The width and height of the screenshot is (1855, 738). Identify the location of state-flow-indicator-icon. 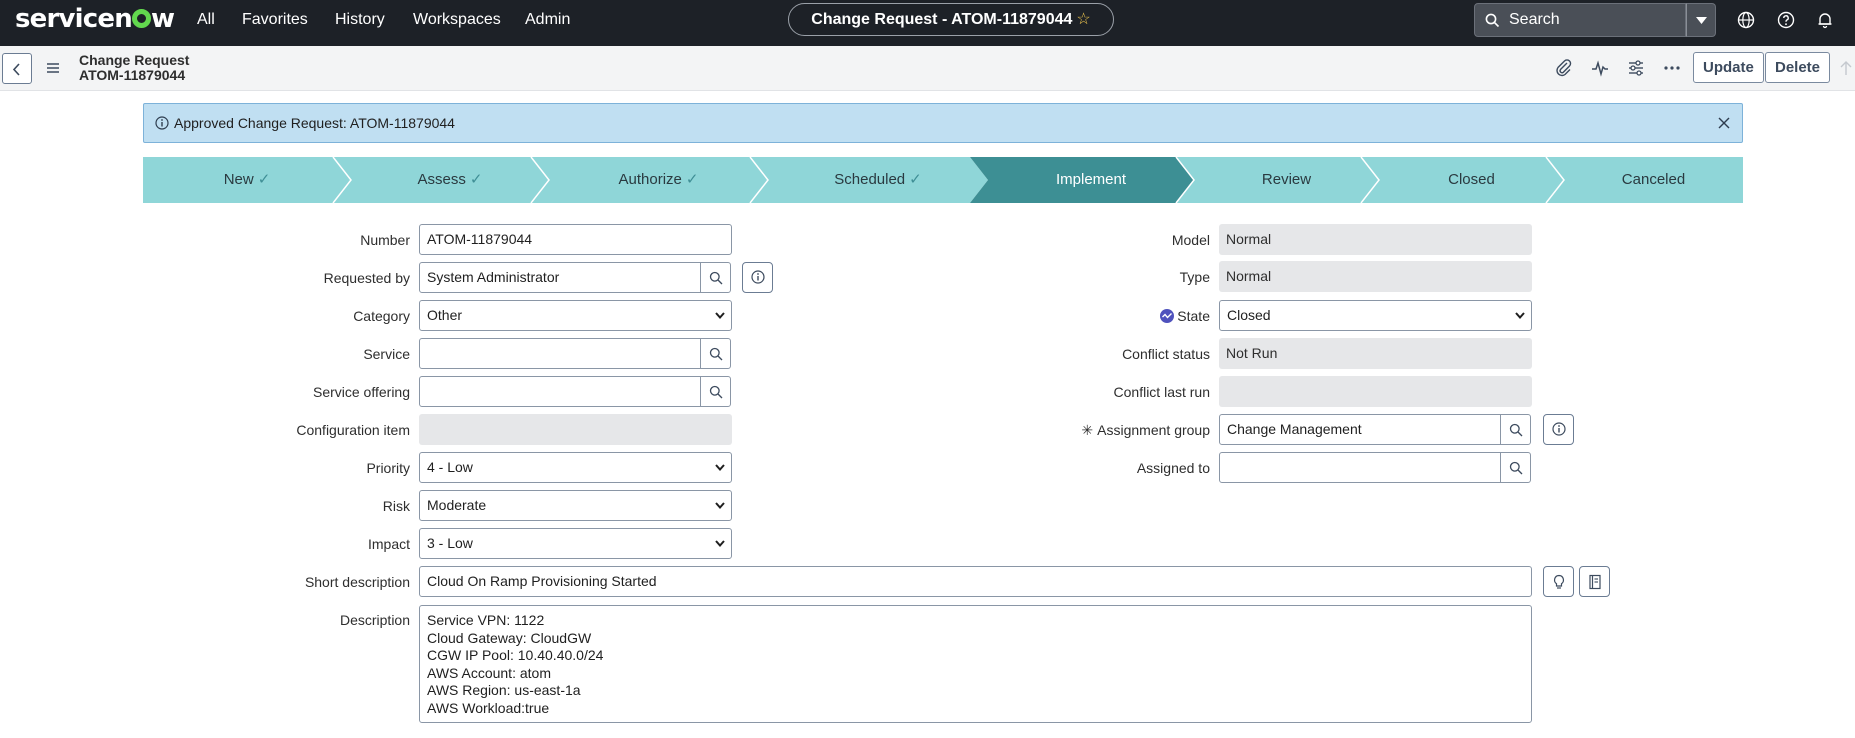
(1167, 316).